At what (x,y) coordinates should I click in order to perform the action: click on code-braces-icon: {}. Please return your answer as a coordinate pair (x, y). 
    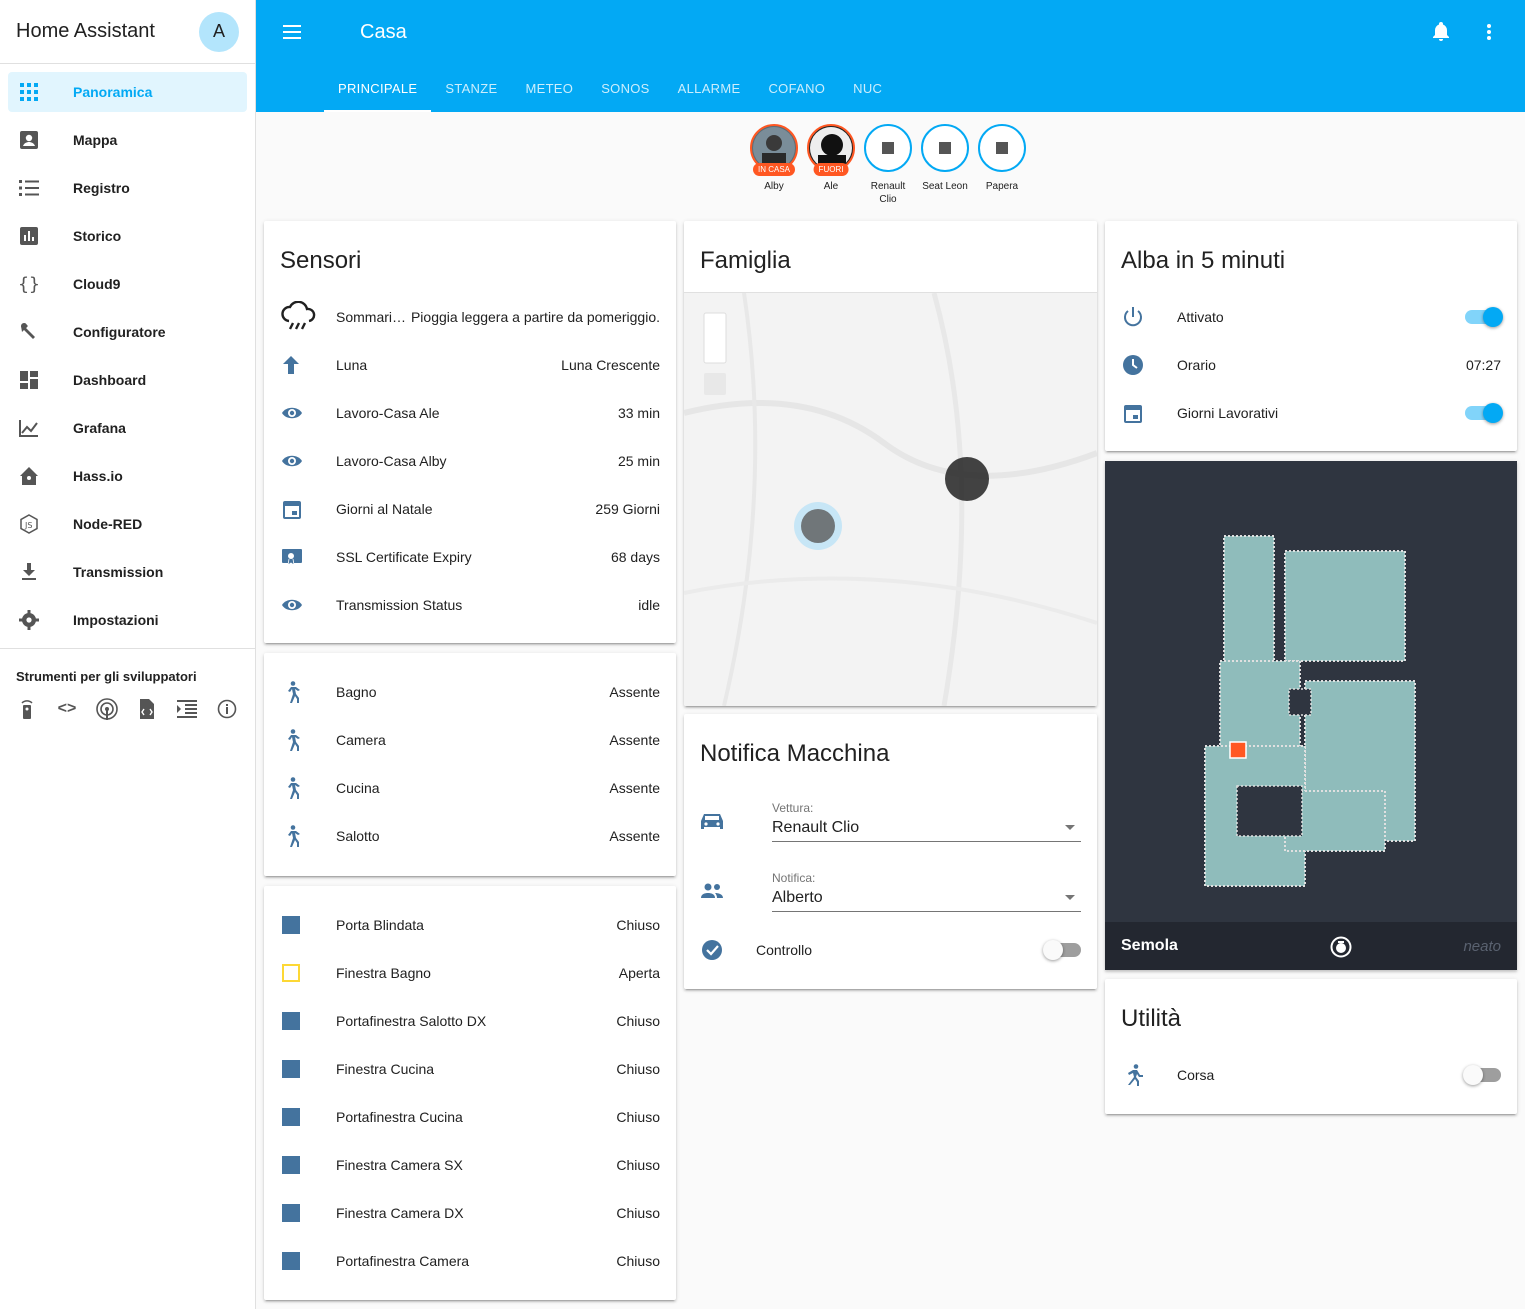
    Looking at the image, I should click on (29, 284).